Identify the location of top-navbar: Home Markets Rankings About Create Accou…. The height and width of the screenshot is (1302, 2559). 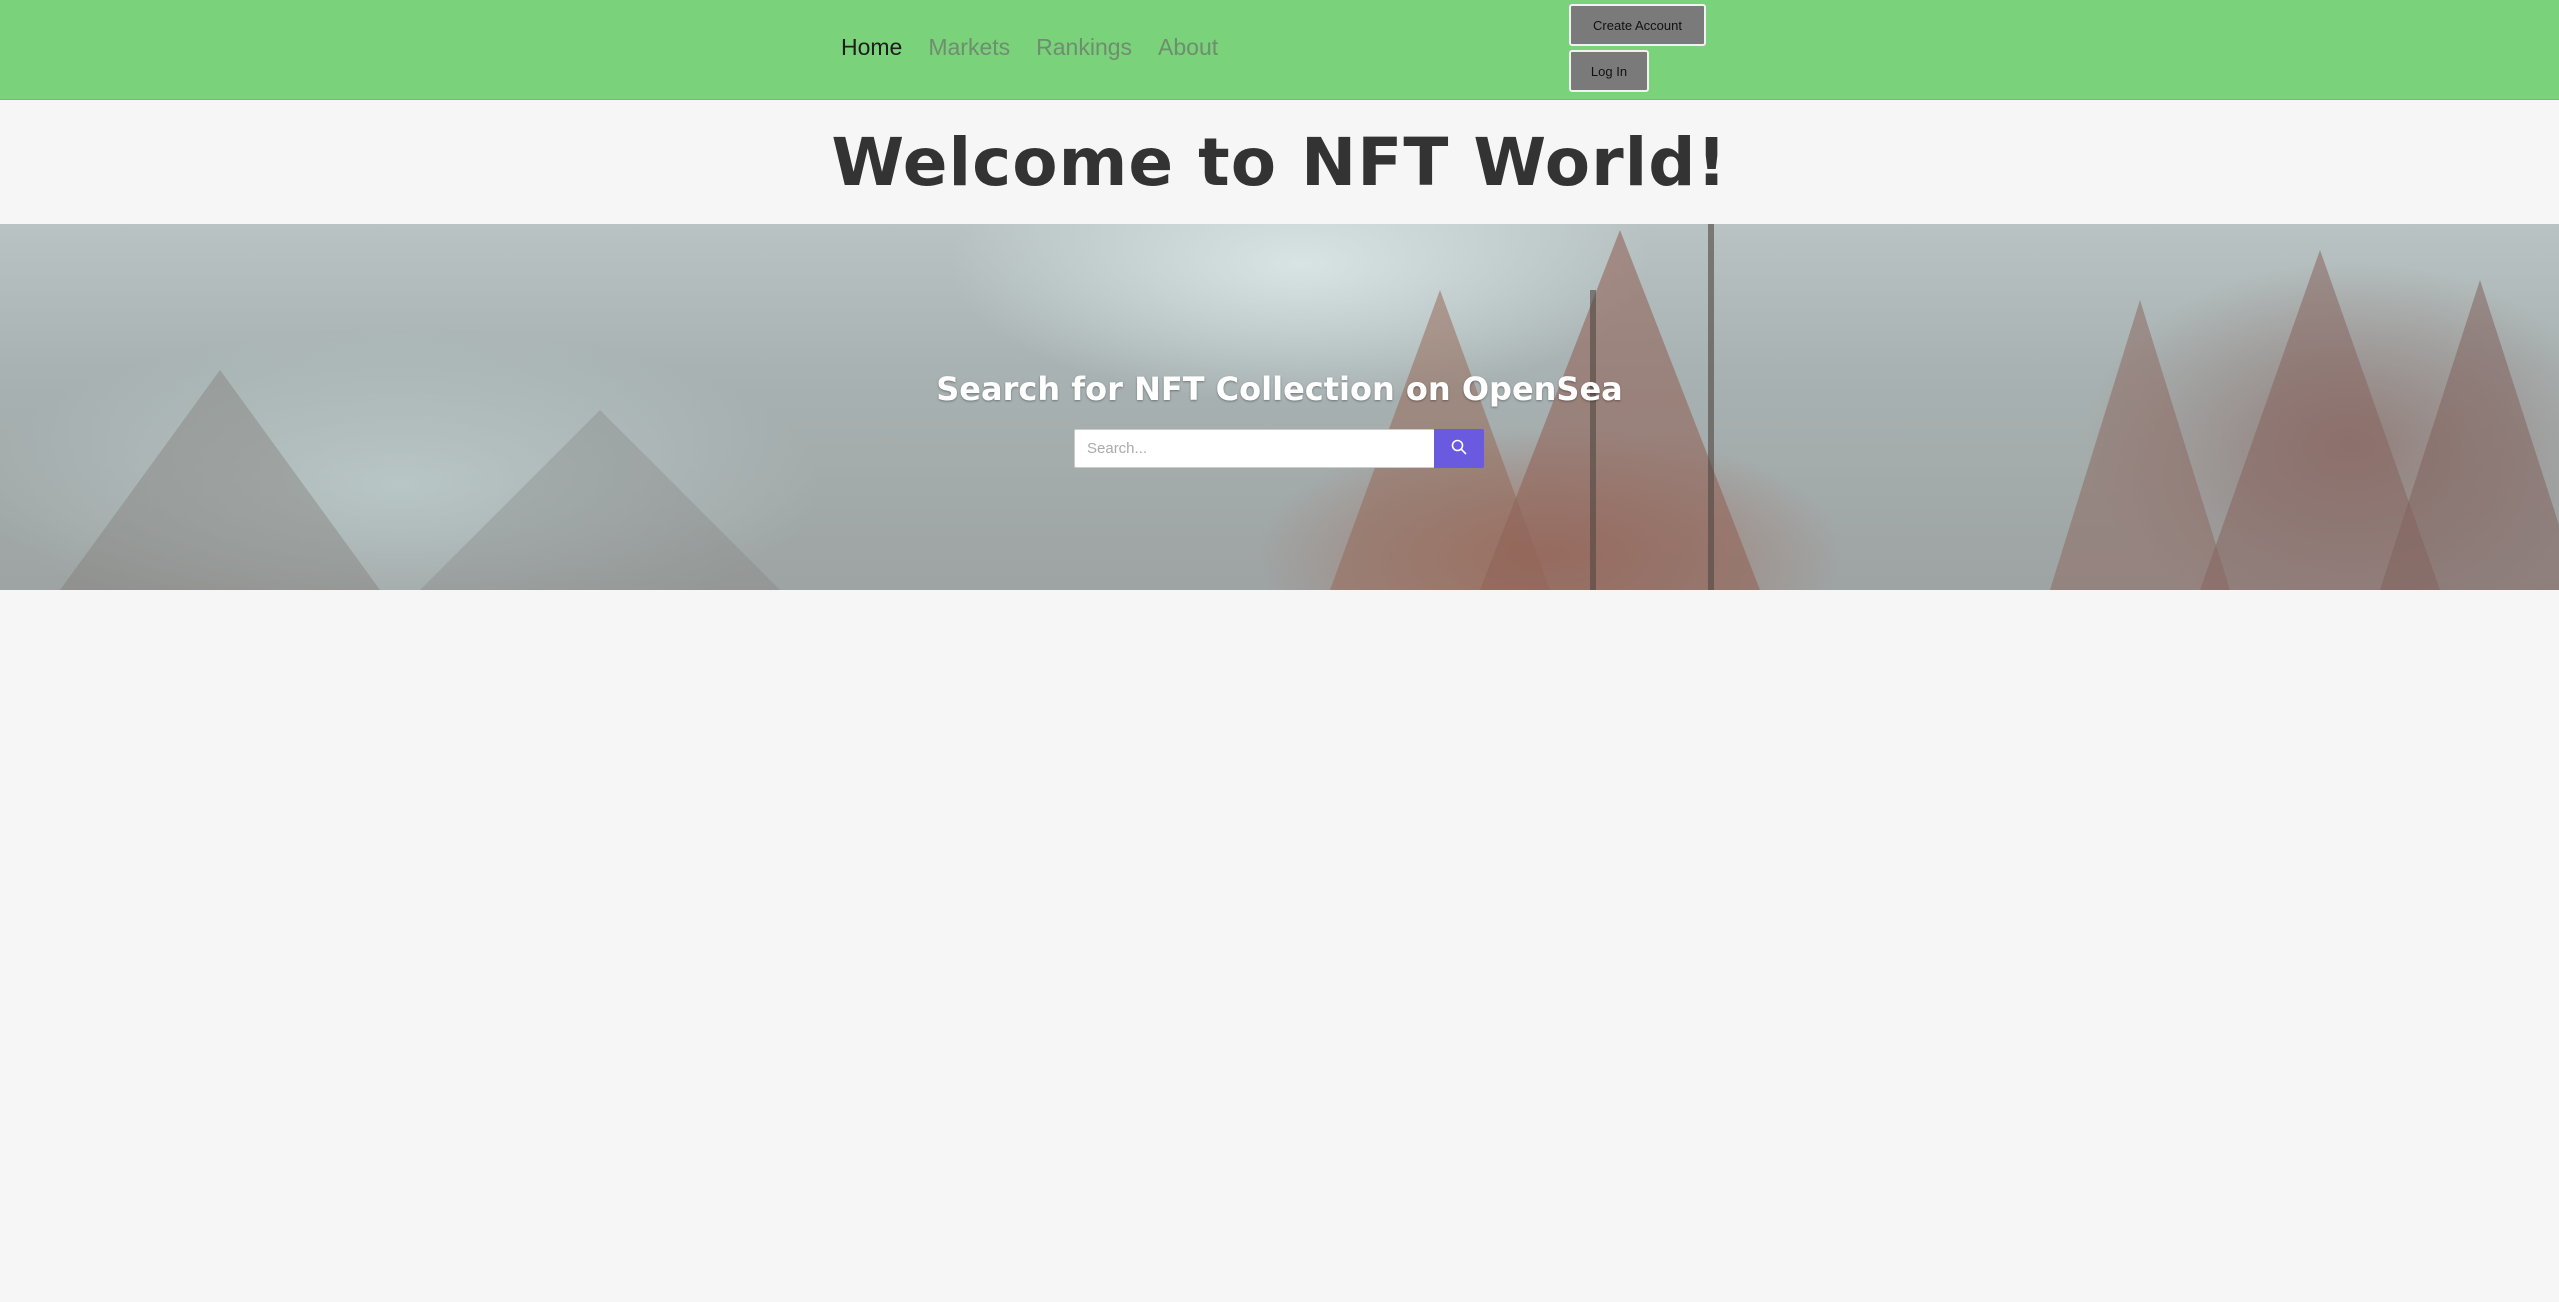
(1279, 50).